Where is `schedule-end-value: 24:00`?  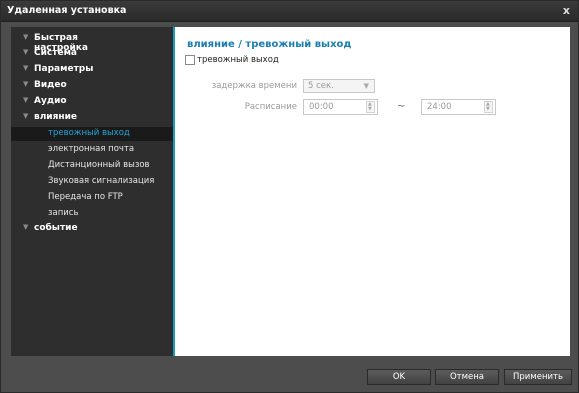 schedule-end-value: 24:00 is located at coordinates (439, 107).